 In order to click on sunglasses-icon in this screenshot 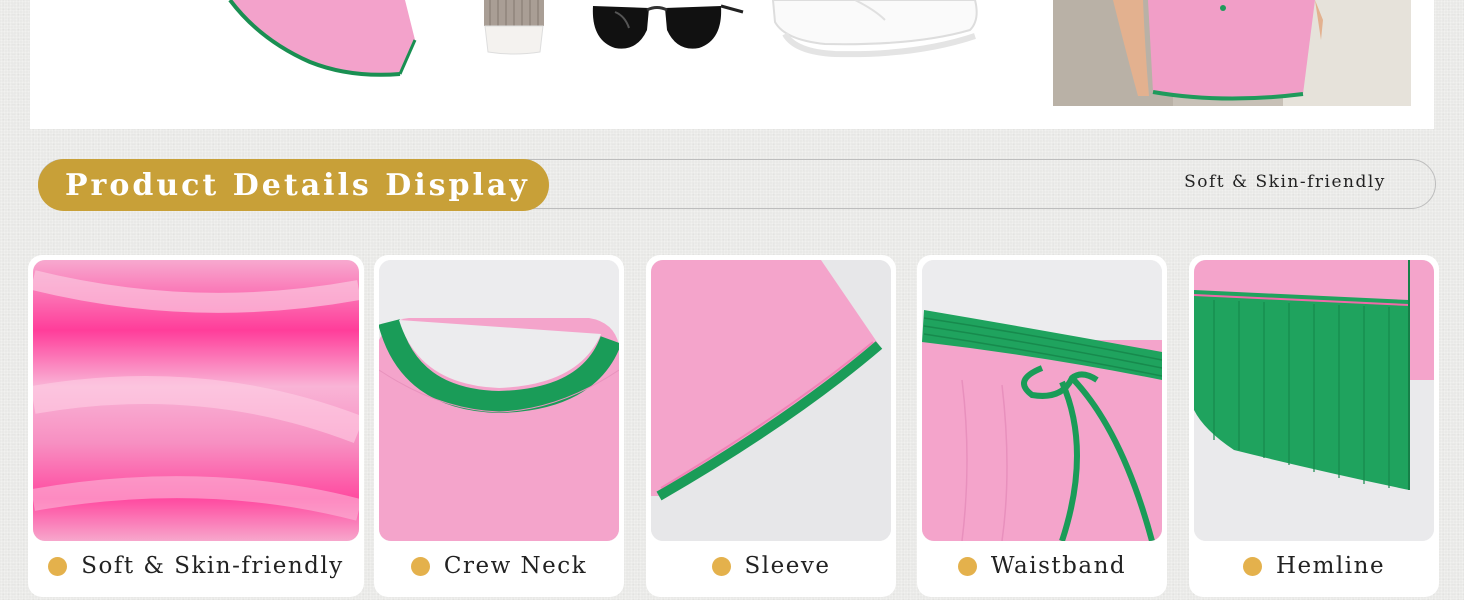, I will do `click(668, 26)`.